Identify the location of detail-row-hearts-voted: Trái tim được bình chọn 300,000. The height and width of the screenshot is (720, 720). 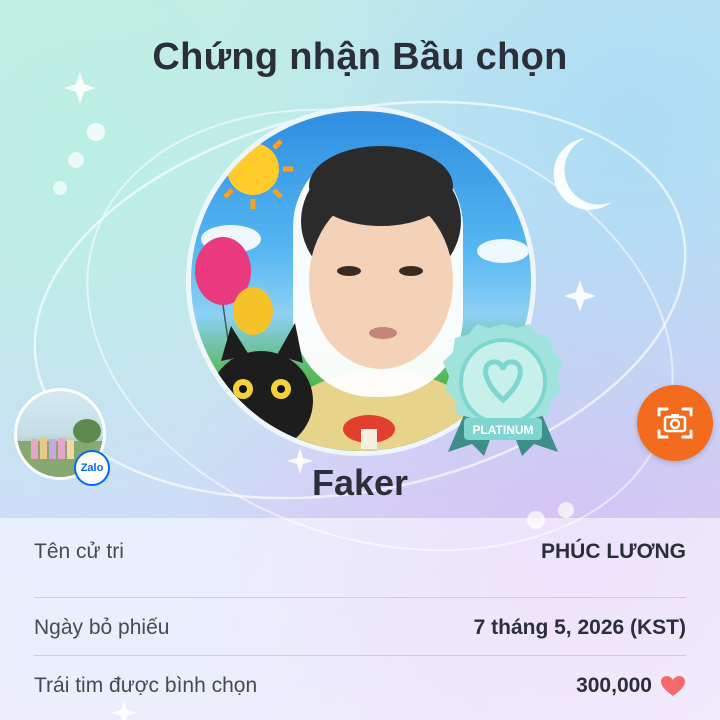
(360, 686).